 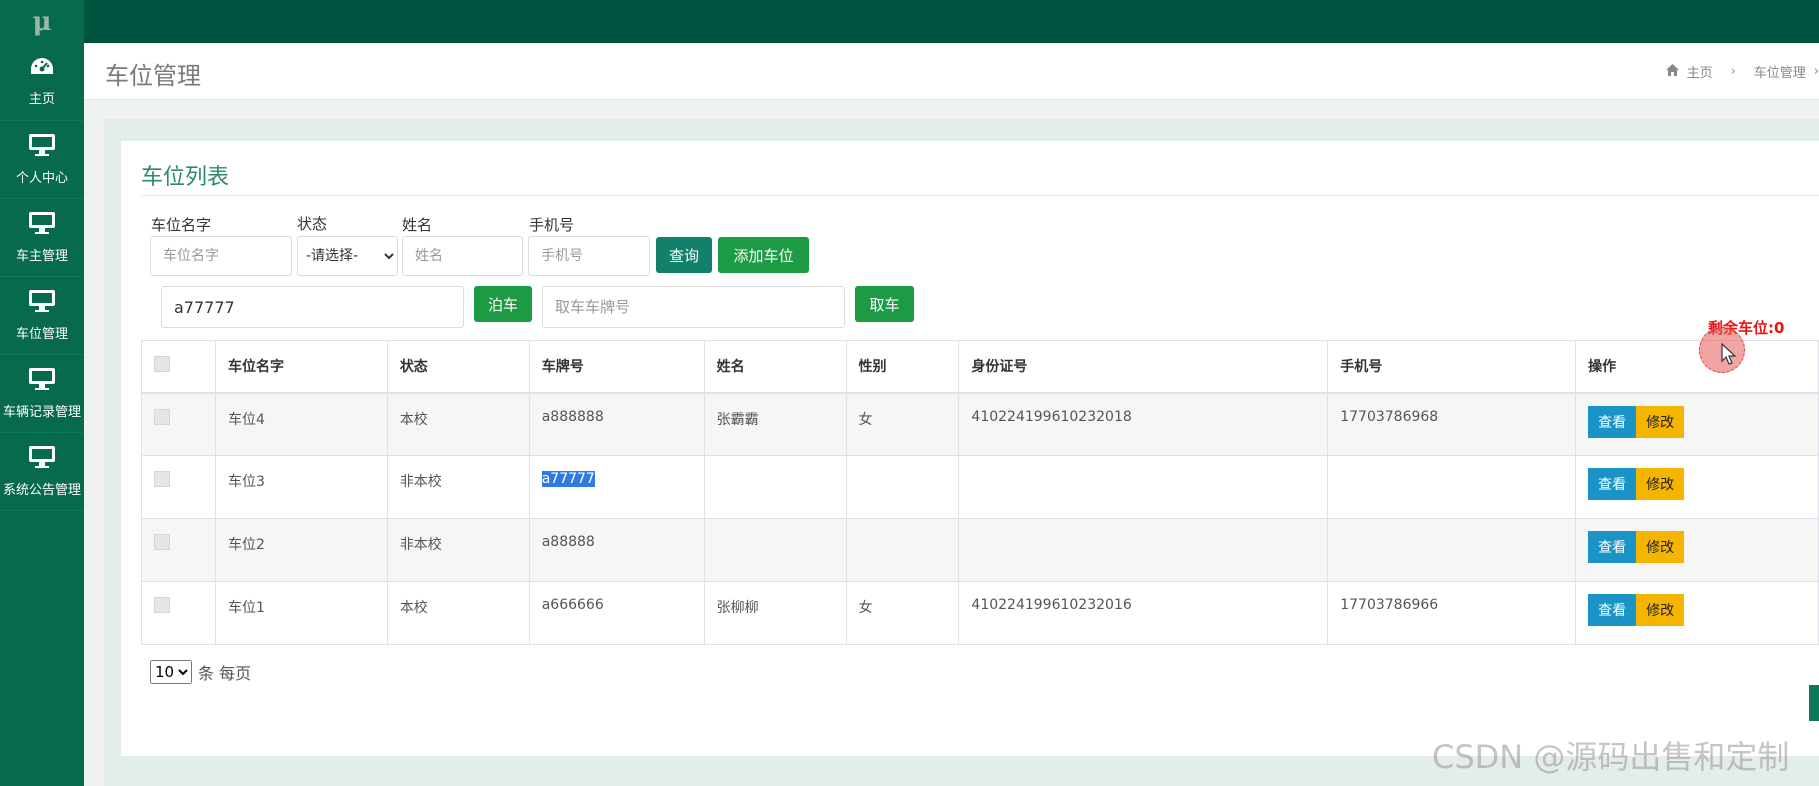 I want to click on park-plate-input, so click(x=312, y=307).